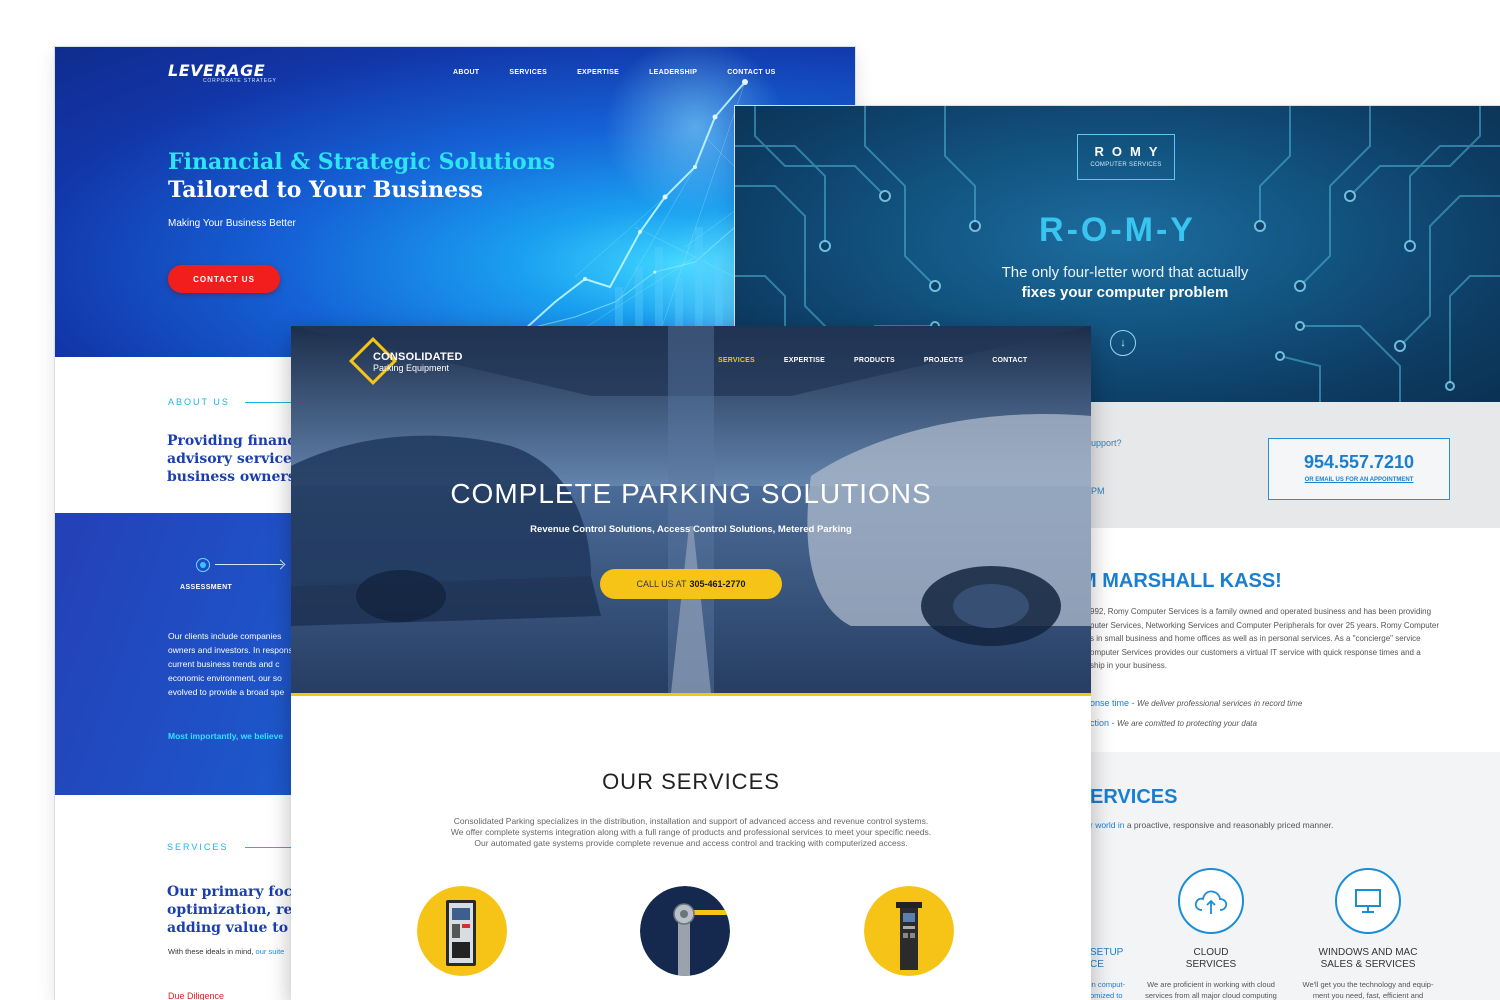  What do you see at coordinates (1098, 491) in the screenshot?
I see `hours-text: PM` at bounding box center [1098, 491].